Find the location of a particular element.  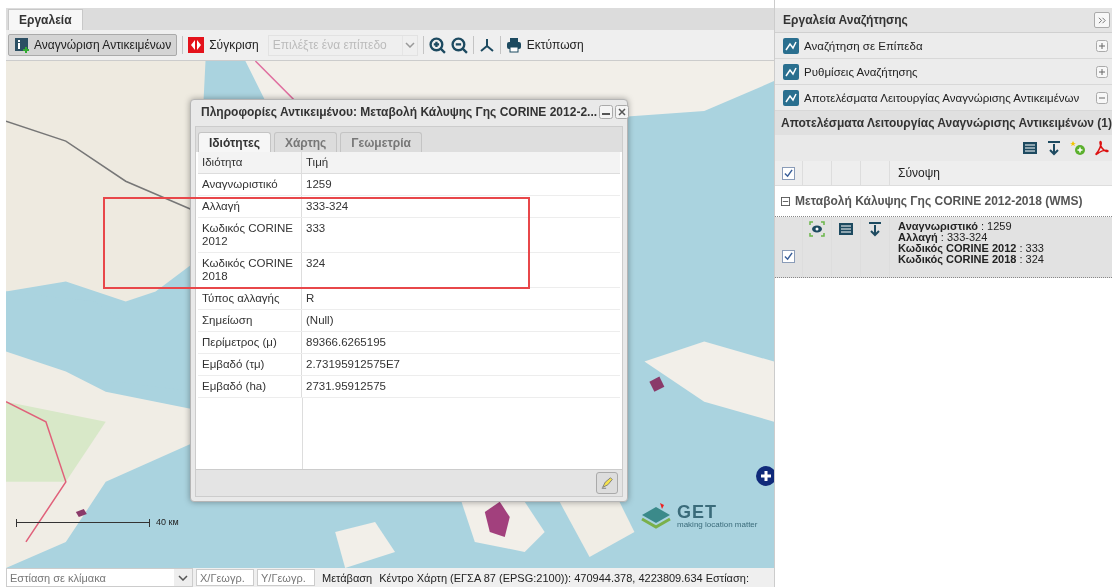

zoom-out-icon is located at coordinates (459, 45).